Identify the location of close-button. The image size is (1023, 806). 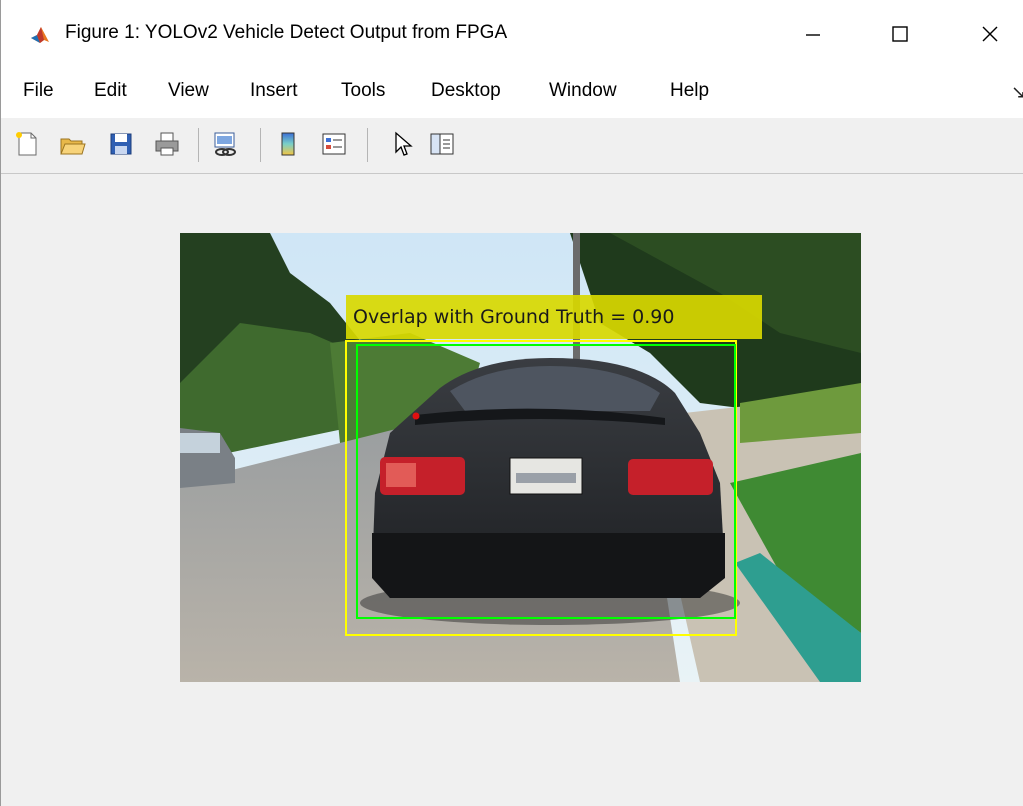
(990, 34).